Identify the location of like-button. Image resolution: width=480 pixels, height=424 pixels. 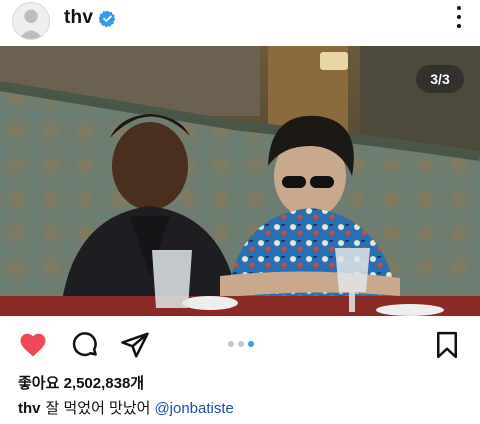
(33, 345).